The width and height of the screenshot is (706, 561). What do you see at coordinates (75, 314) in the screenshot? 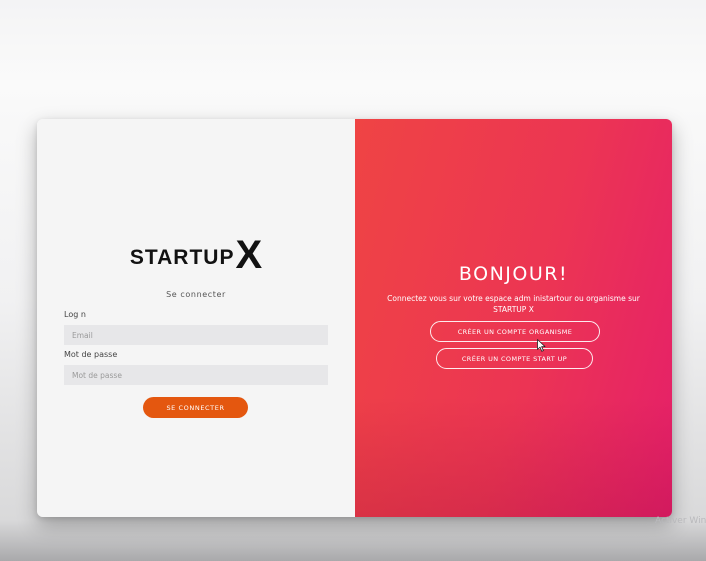
I see `login-label: Log n` at bounding box center [75, 314].